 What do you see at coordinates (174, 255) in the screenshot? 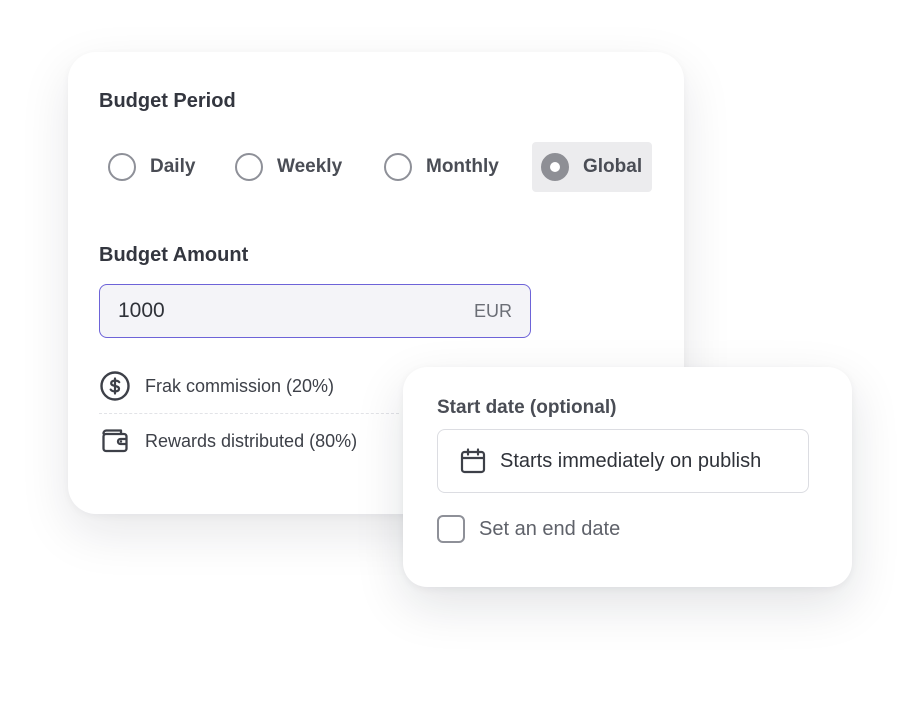
I see `budget-amount-title: Budget Amount` at bounding box center [174, 255].